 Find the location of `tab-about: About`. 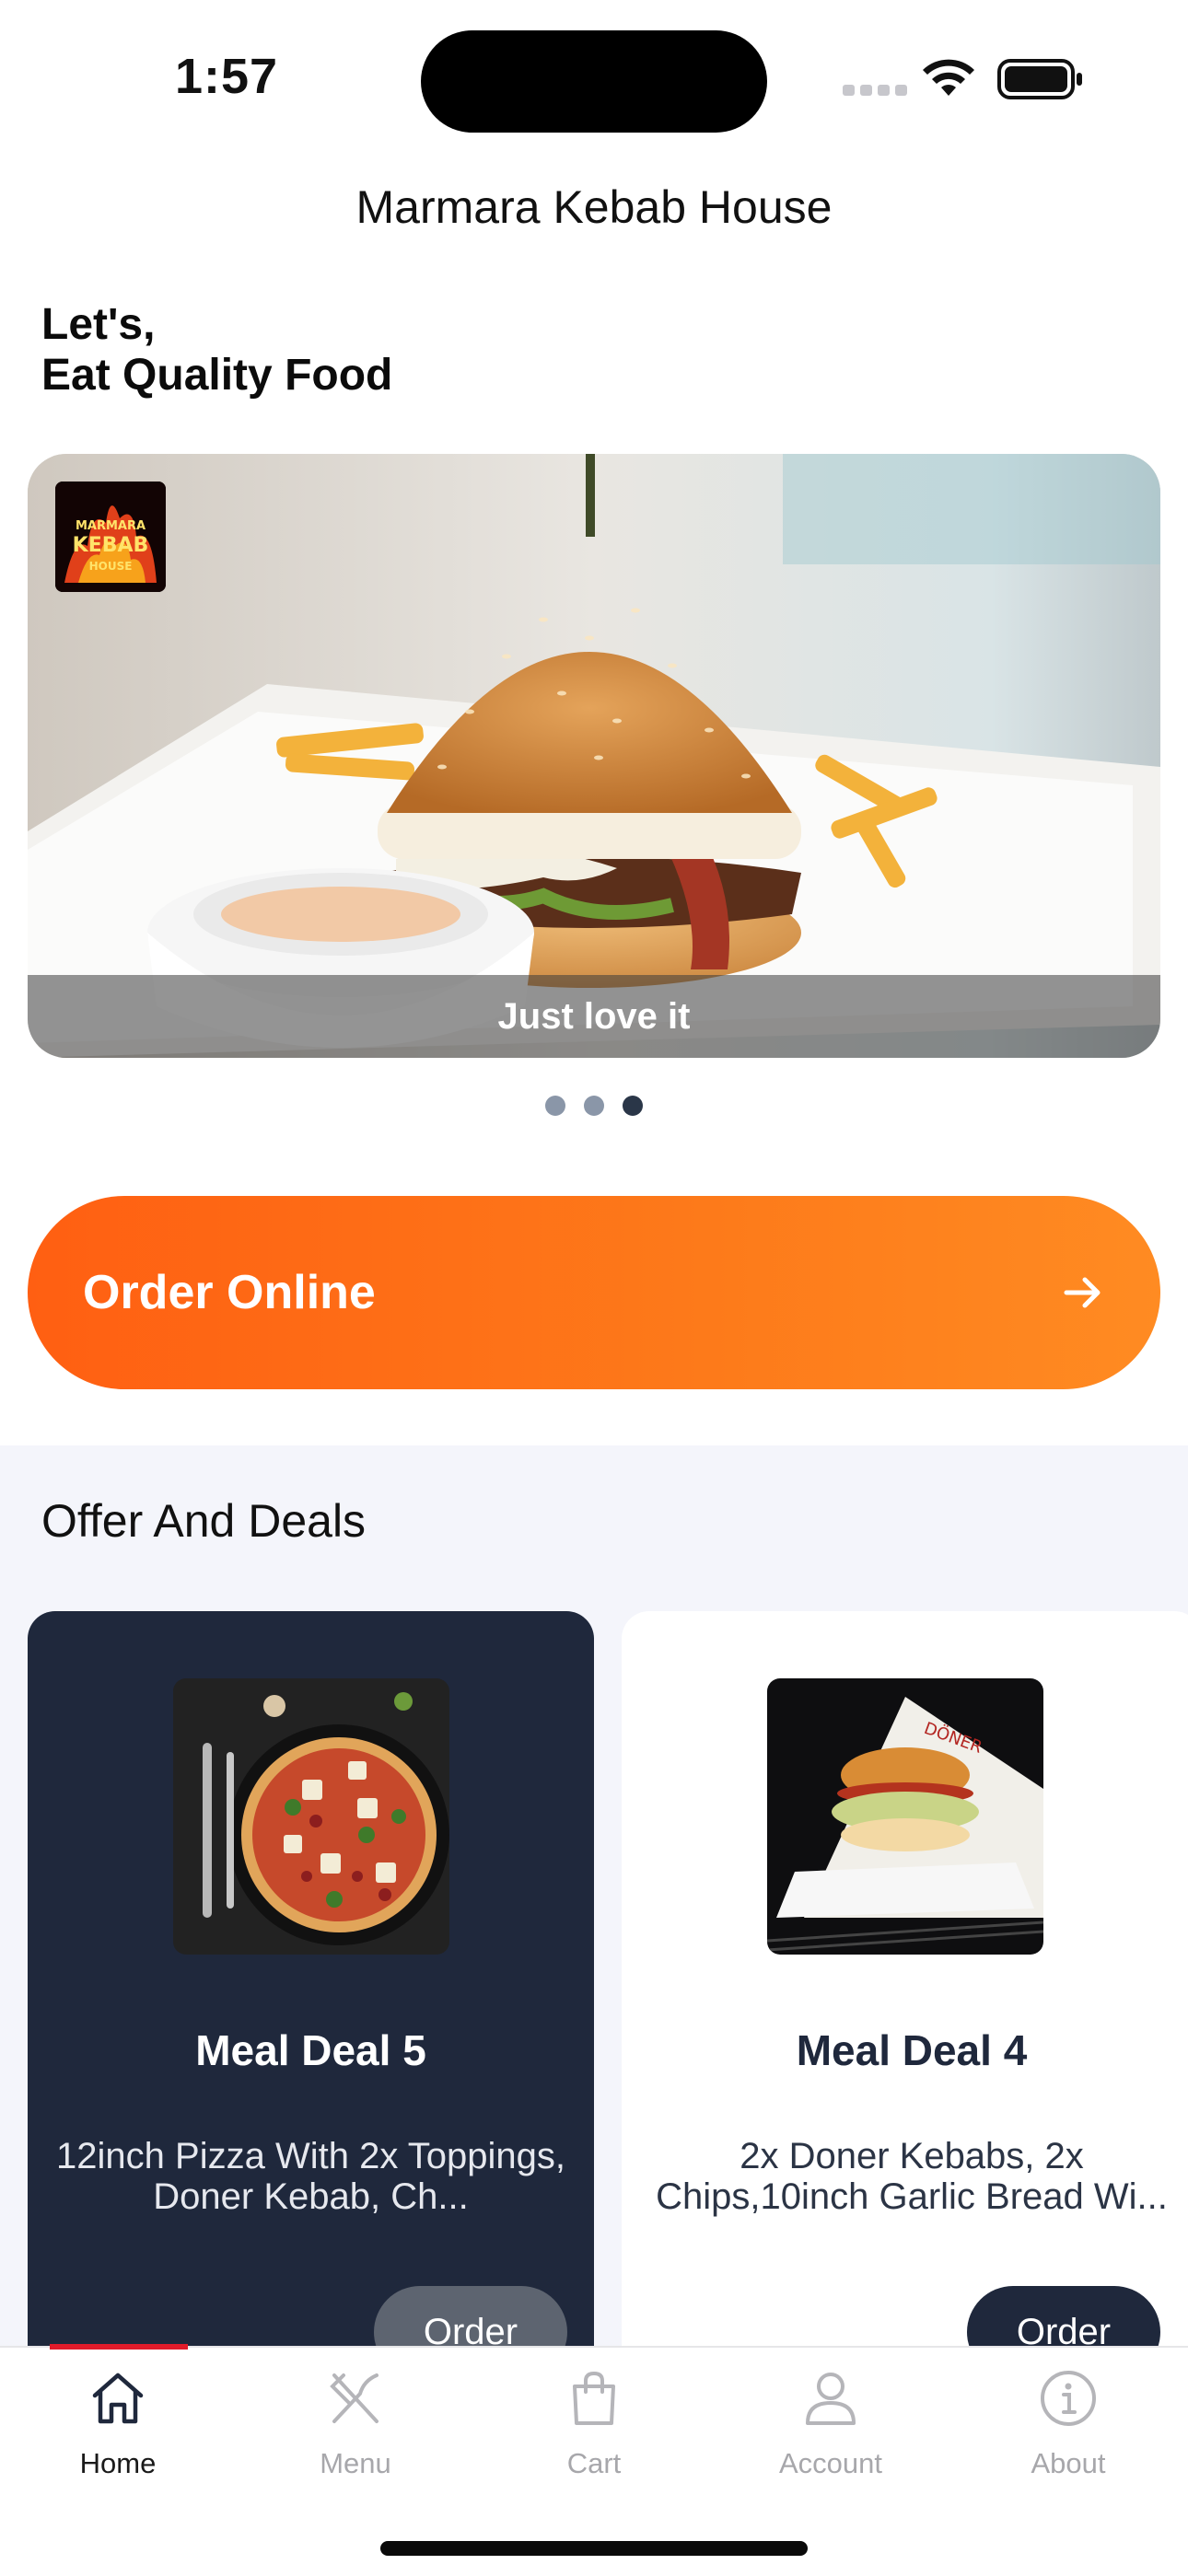

tab-about: About is located at coordinates (1068, 2423).